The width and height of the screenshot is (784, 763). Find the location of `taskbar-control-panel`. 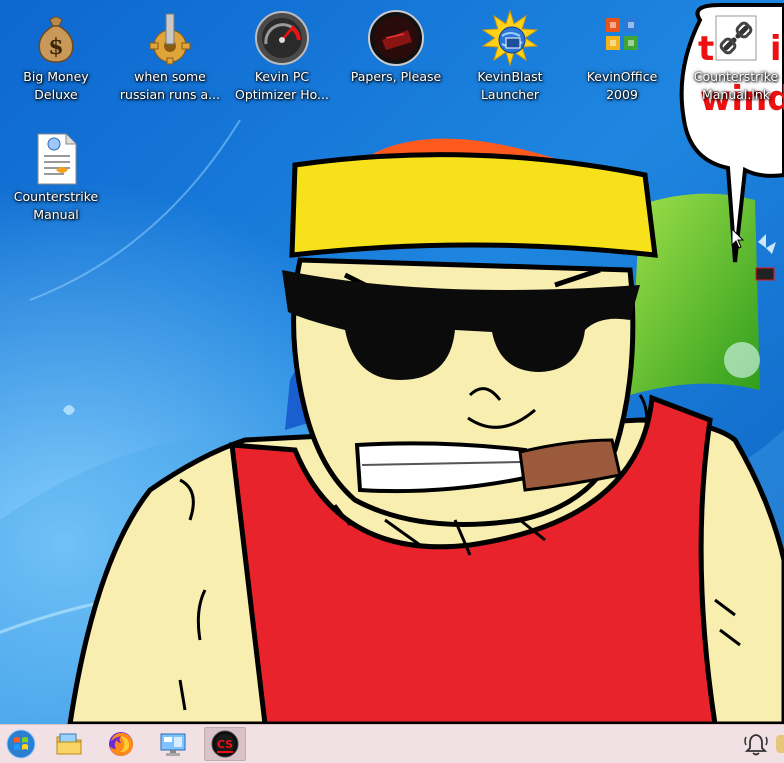

taskbar-control-panel is located at coordinates (173, 744).